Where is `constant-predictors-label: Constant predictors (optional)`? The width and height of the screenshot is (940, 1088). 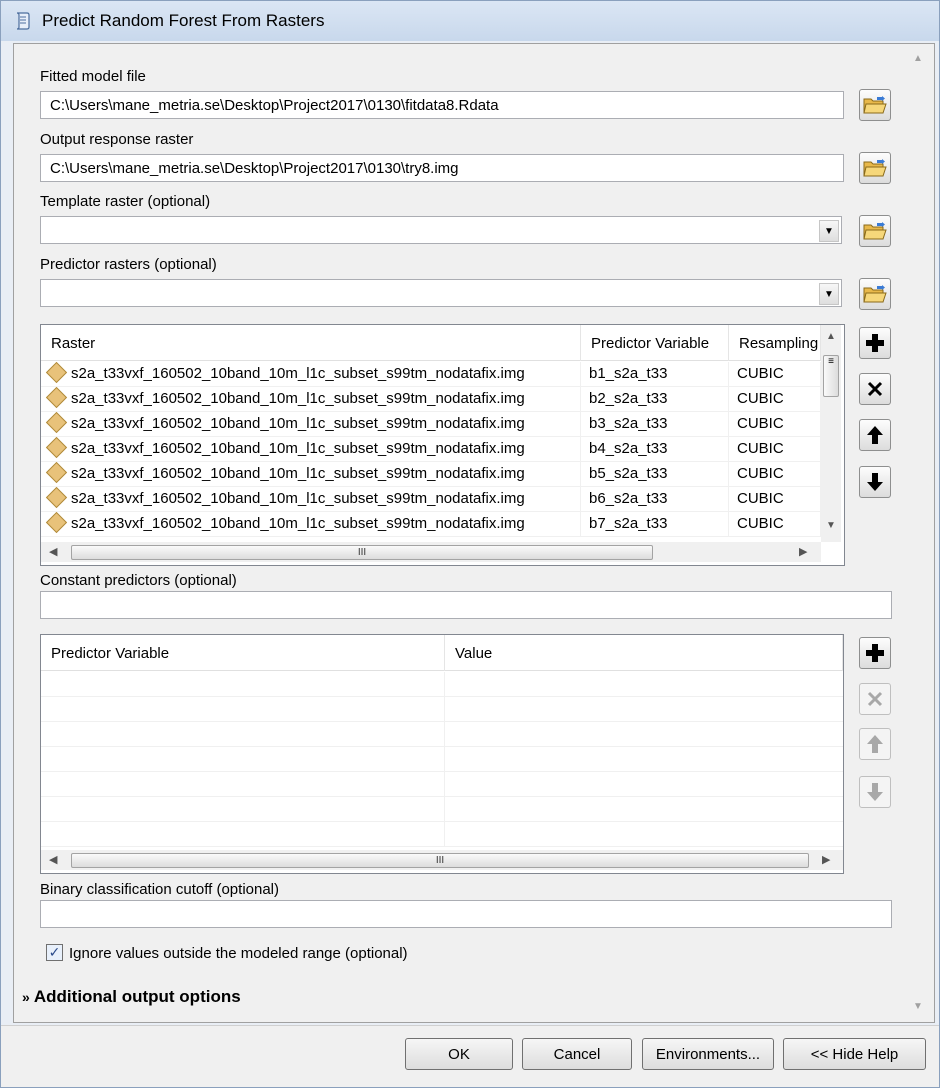 constant-predictors-label: Constant predictors (optional) is located at coordinates (138, 580).